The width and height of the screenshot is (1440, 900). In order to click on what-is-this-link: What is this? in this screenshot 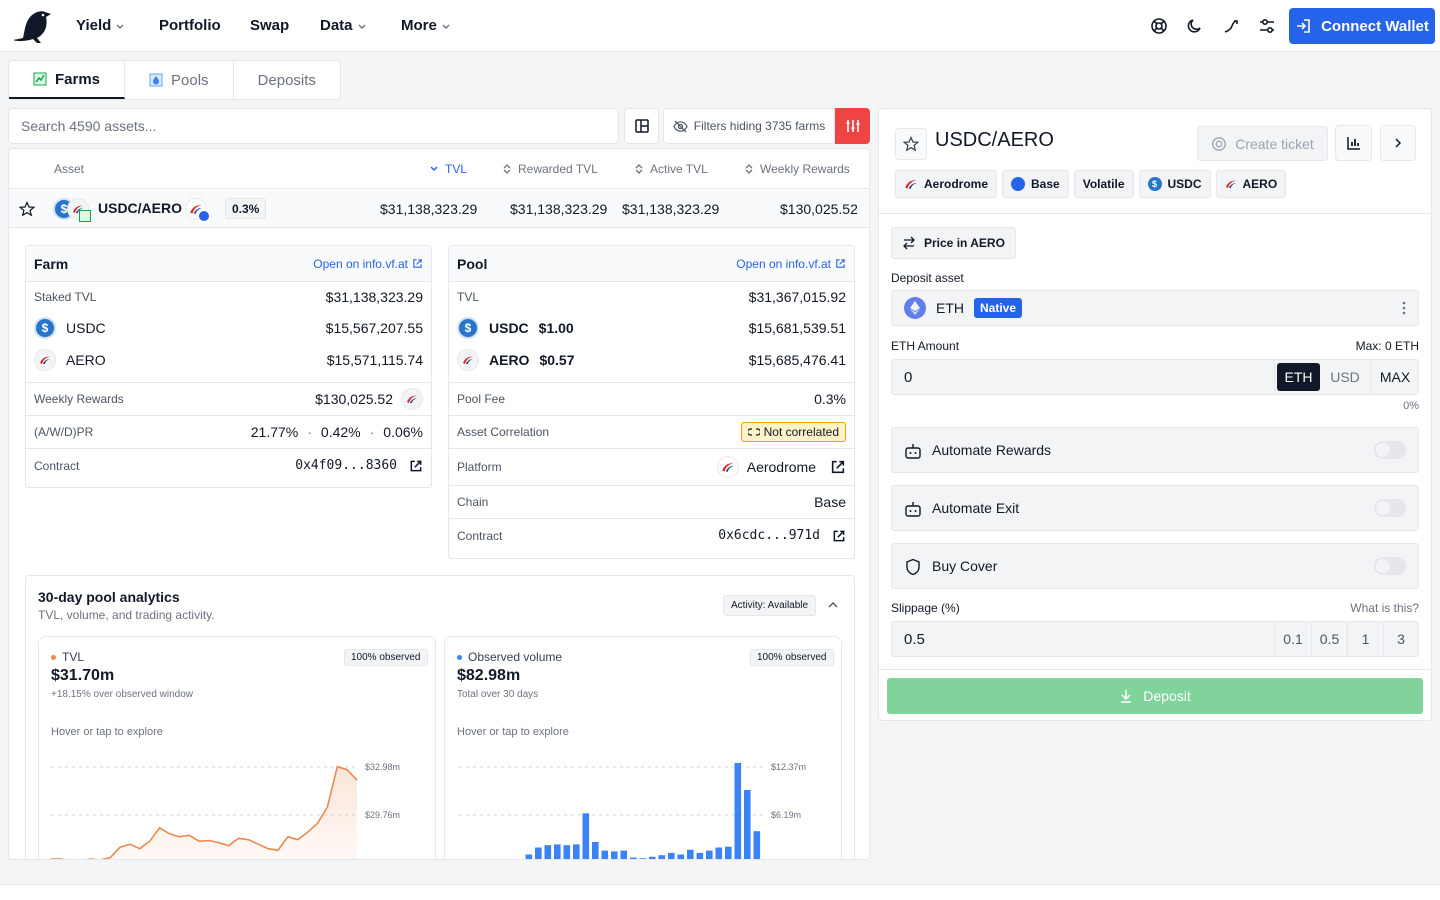, I will do `click(1384, 608)`.